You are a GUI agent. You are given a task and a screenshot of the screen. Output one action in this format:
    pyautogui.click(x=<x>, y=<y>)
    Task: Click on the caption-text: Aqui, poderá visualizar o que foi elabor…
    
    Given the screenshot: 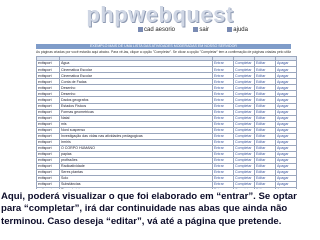 What is the action you would take?
    pyautogui.click(x=149, y=209)
    